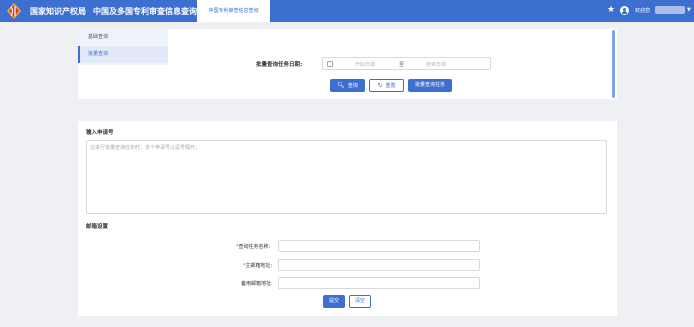  What do you see at coordinates (145, 148) in the screenshot?
I see `textarea-placeholder: 在进行批量查询任务时，多个申请号以逗号隔开。` at bounding box center [145, 148].